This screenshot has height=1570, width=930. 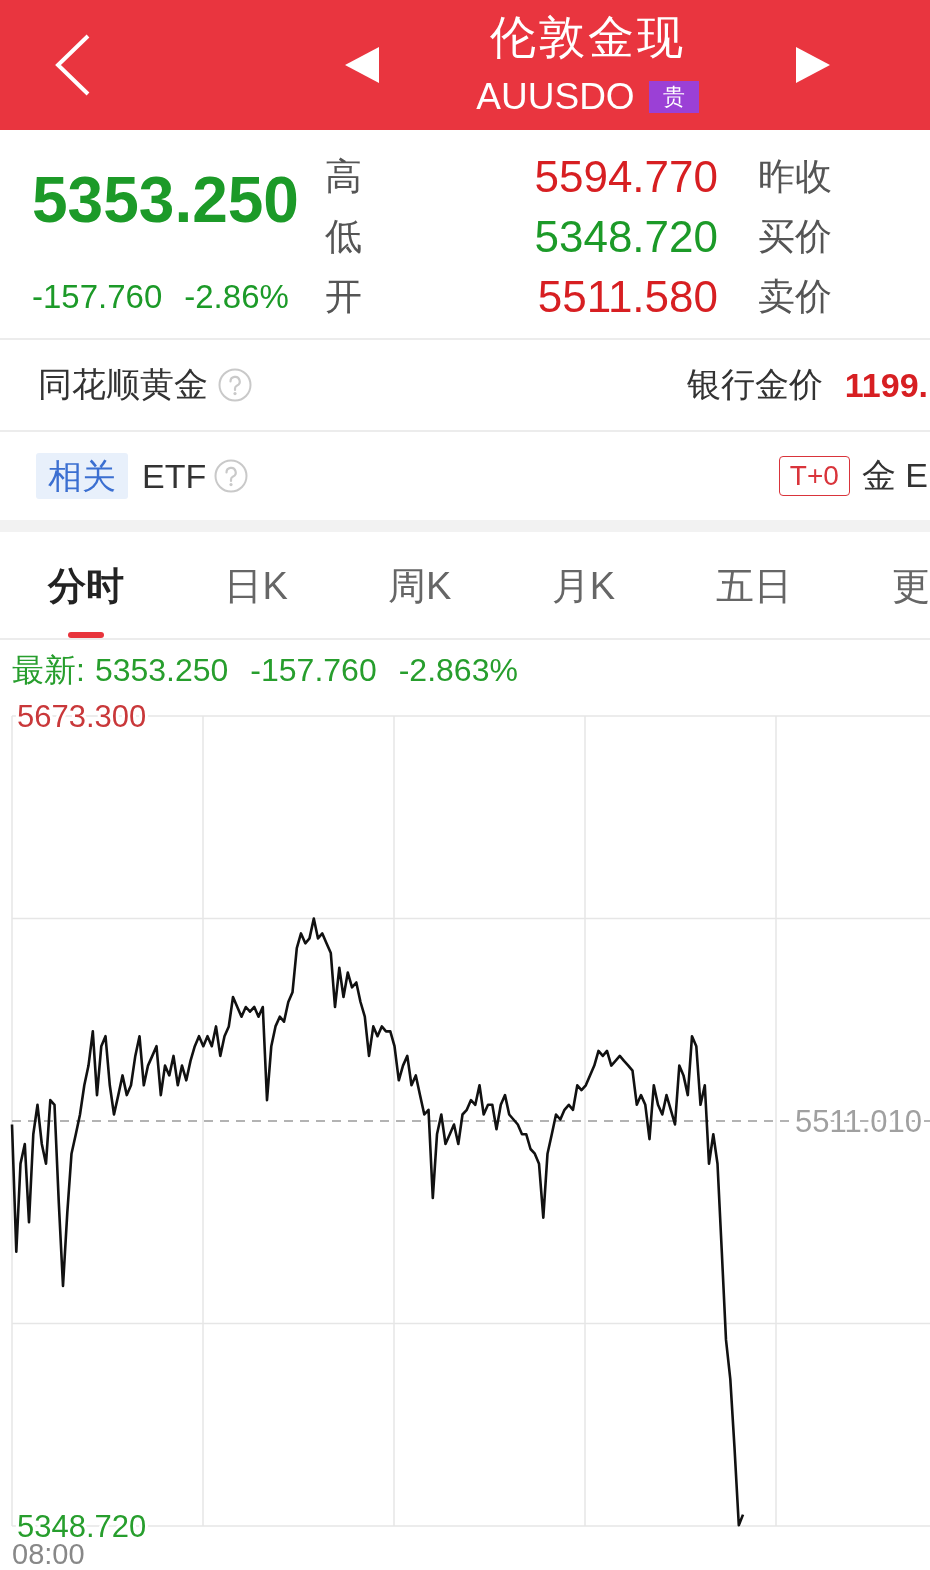 I want to click on stat-label: 昨收, so click(x=795, y=177).